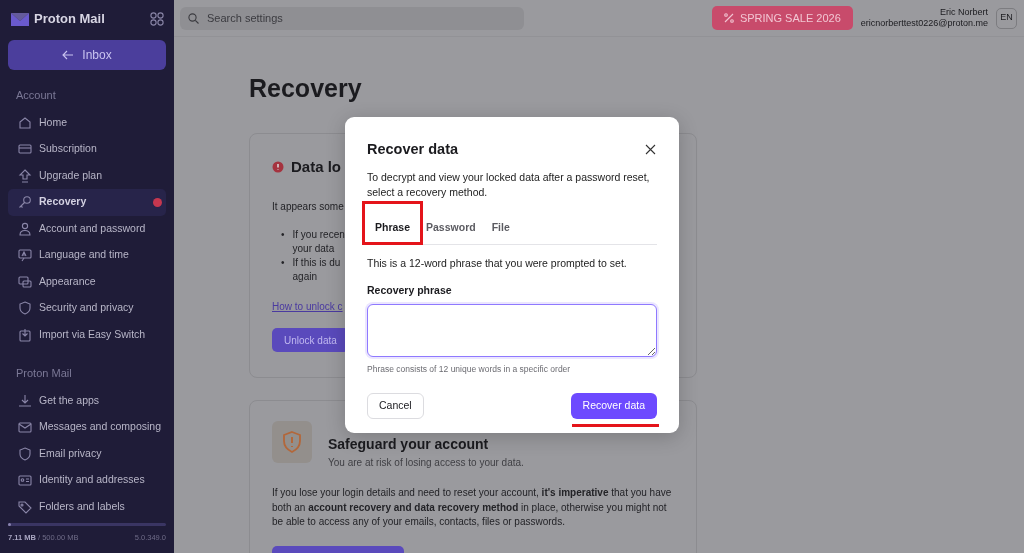  I want to click on section-heading: Account, so click(36, 95).